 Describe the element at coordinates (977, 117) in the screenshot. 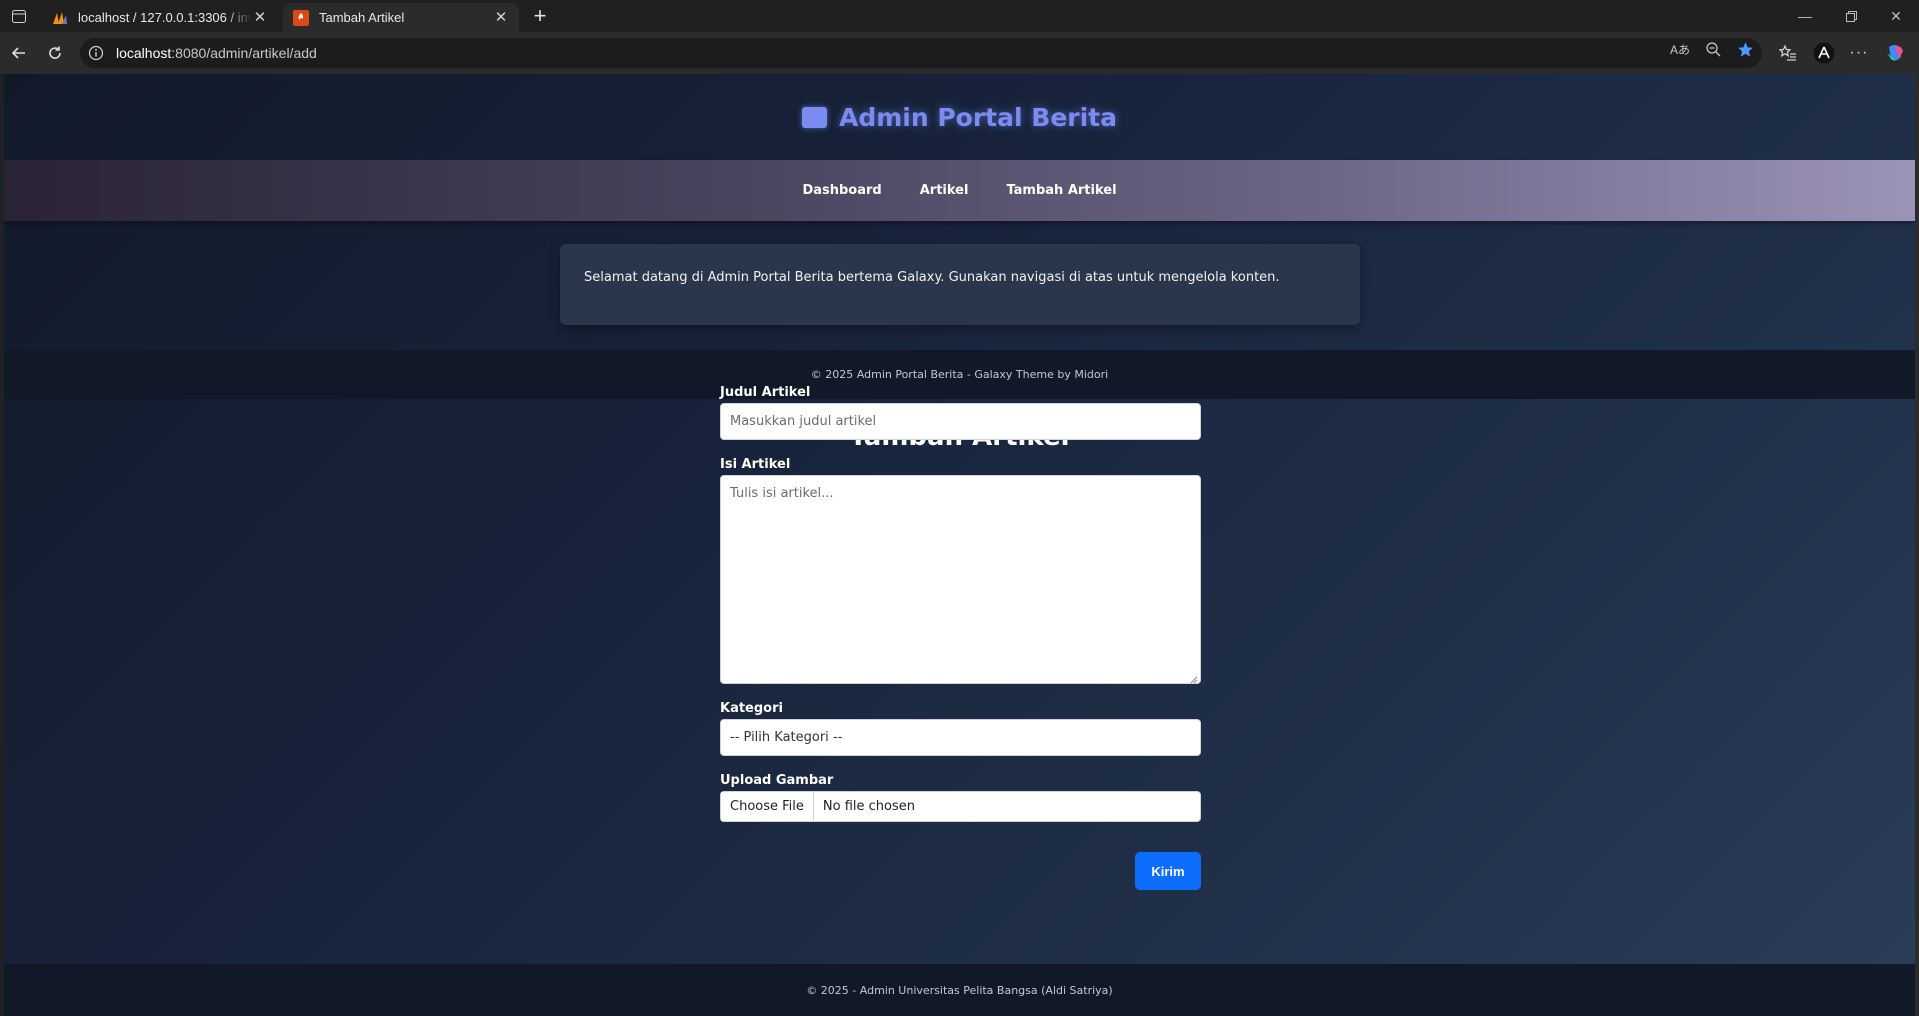

I see `site-title-text: Admin Portal Berita` at that location.